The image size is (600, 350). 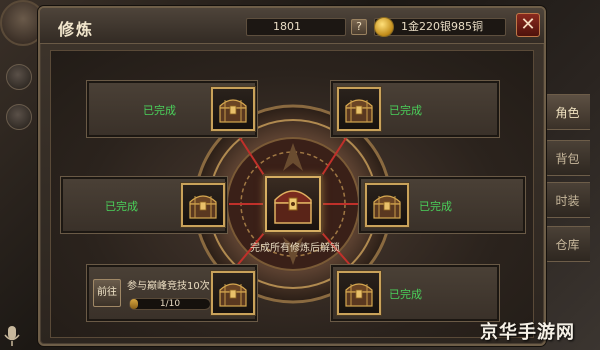 What do you see at coordinates (359, 27) in the screenshot?
I see `help-button: ?` at bounding box center [359, 27].